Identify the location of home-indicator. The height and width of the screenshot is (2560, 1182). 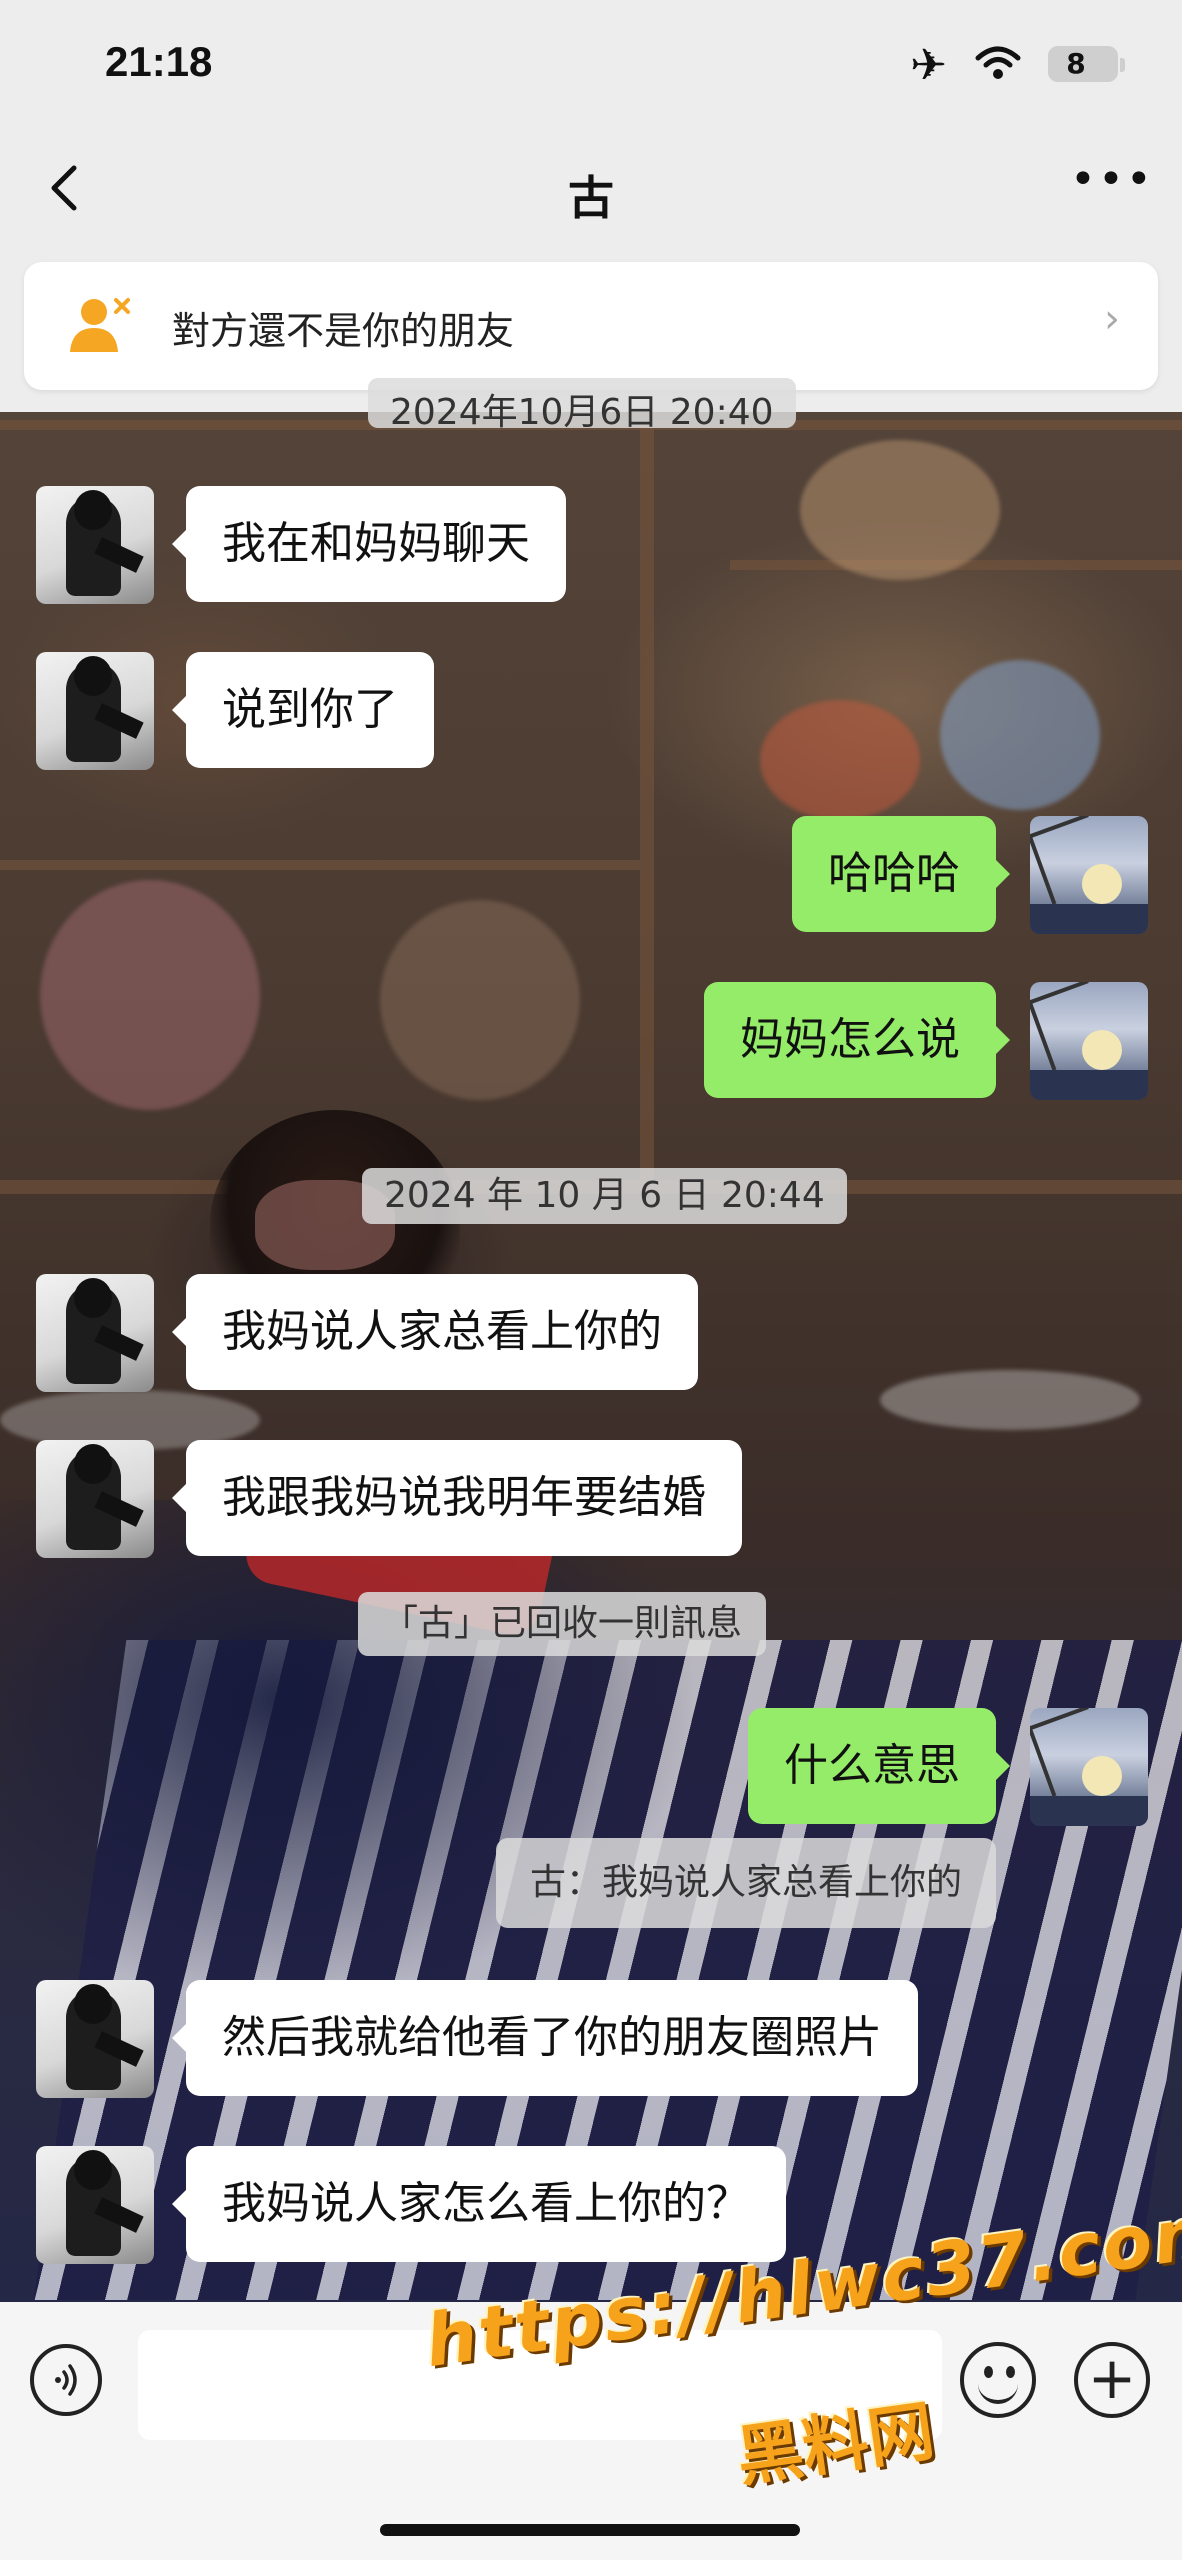
(590, 2530).